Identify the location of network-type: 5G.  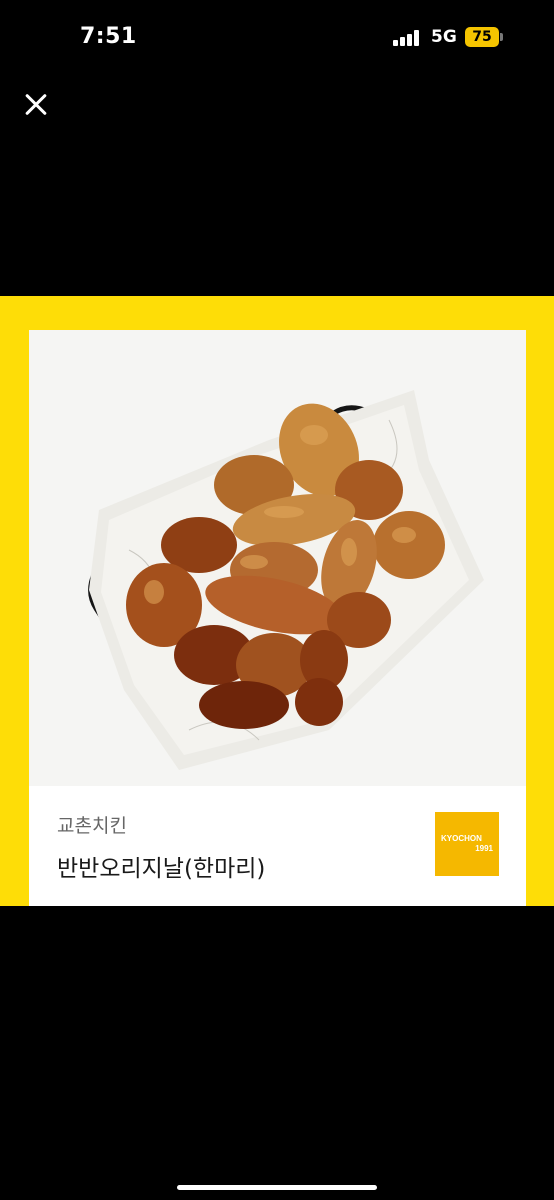
(444, 37).